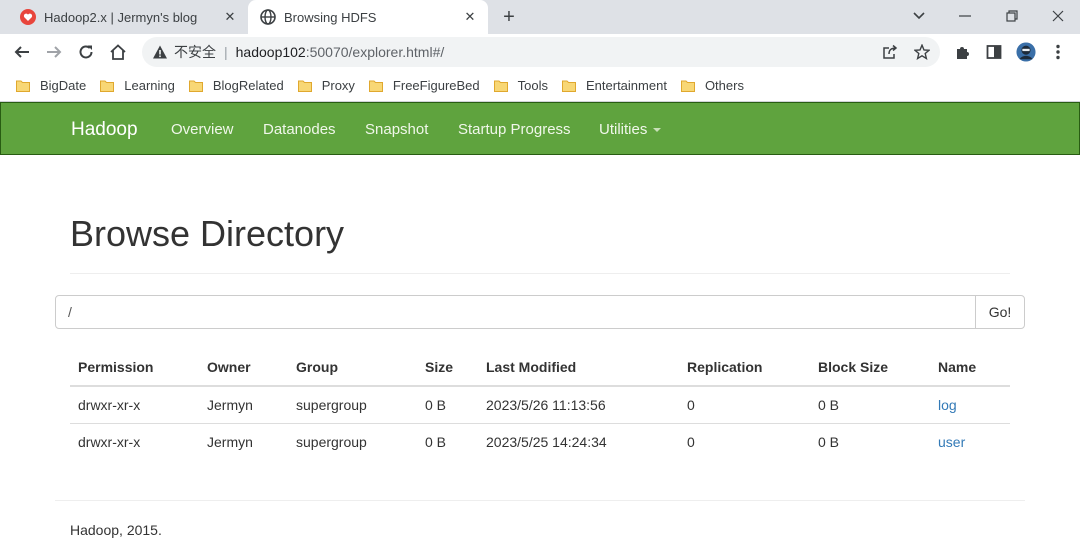  What do you see at coordinates (578, 367) in the screenshot?
I see `column-header-last-modified: Last Modified` at bounding box center [578, 367].